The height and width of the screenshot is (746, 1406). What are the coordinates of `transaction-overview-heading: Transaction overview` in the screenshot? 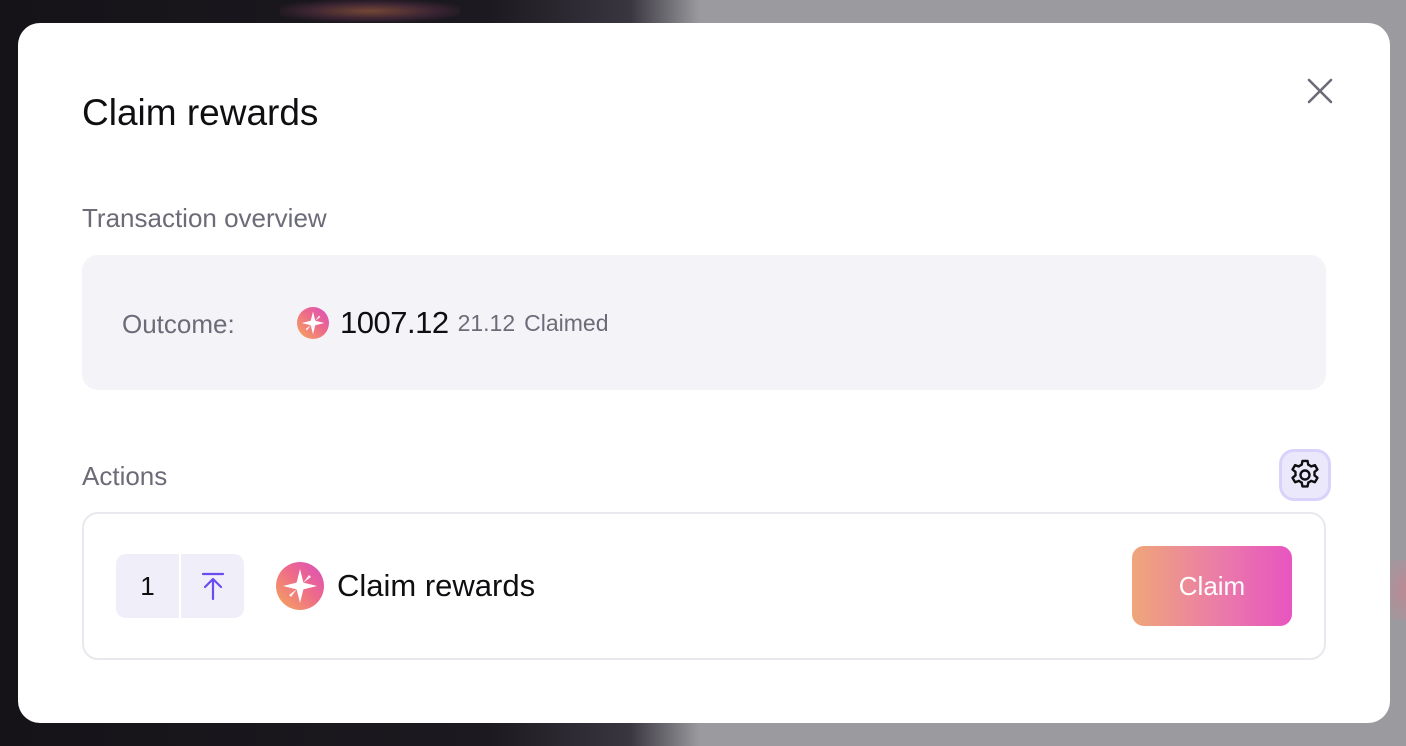 It's located at (204, 218).